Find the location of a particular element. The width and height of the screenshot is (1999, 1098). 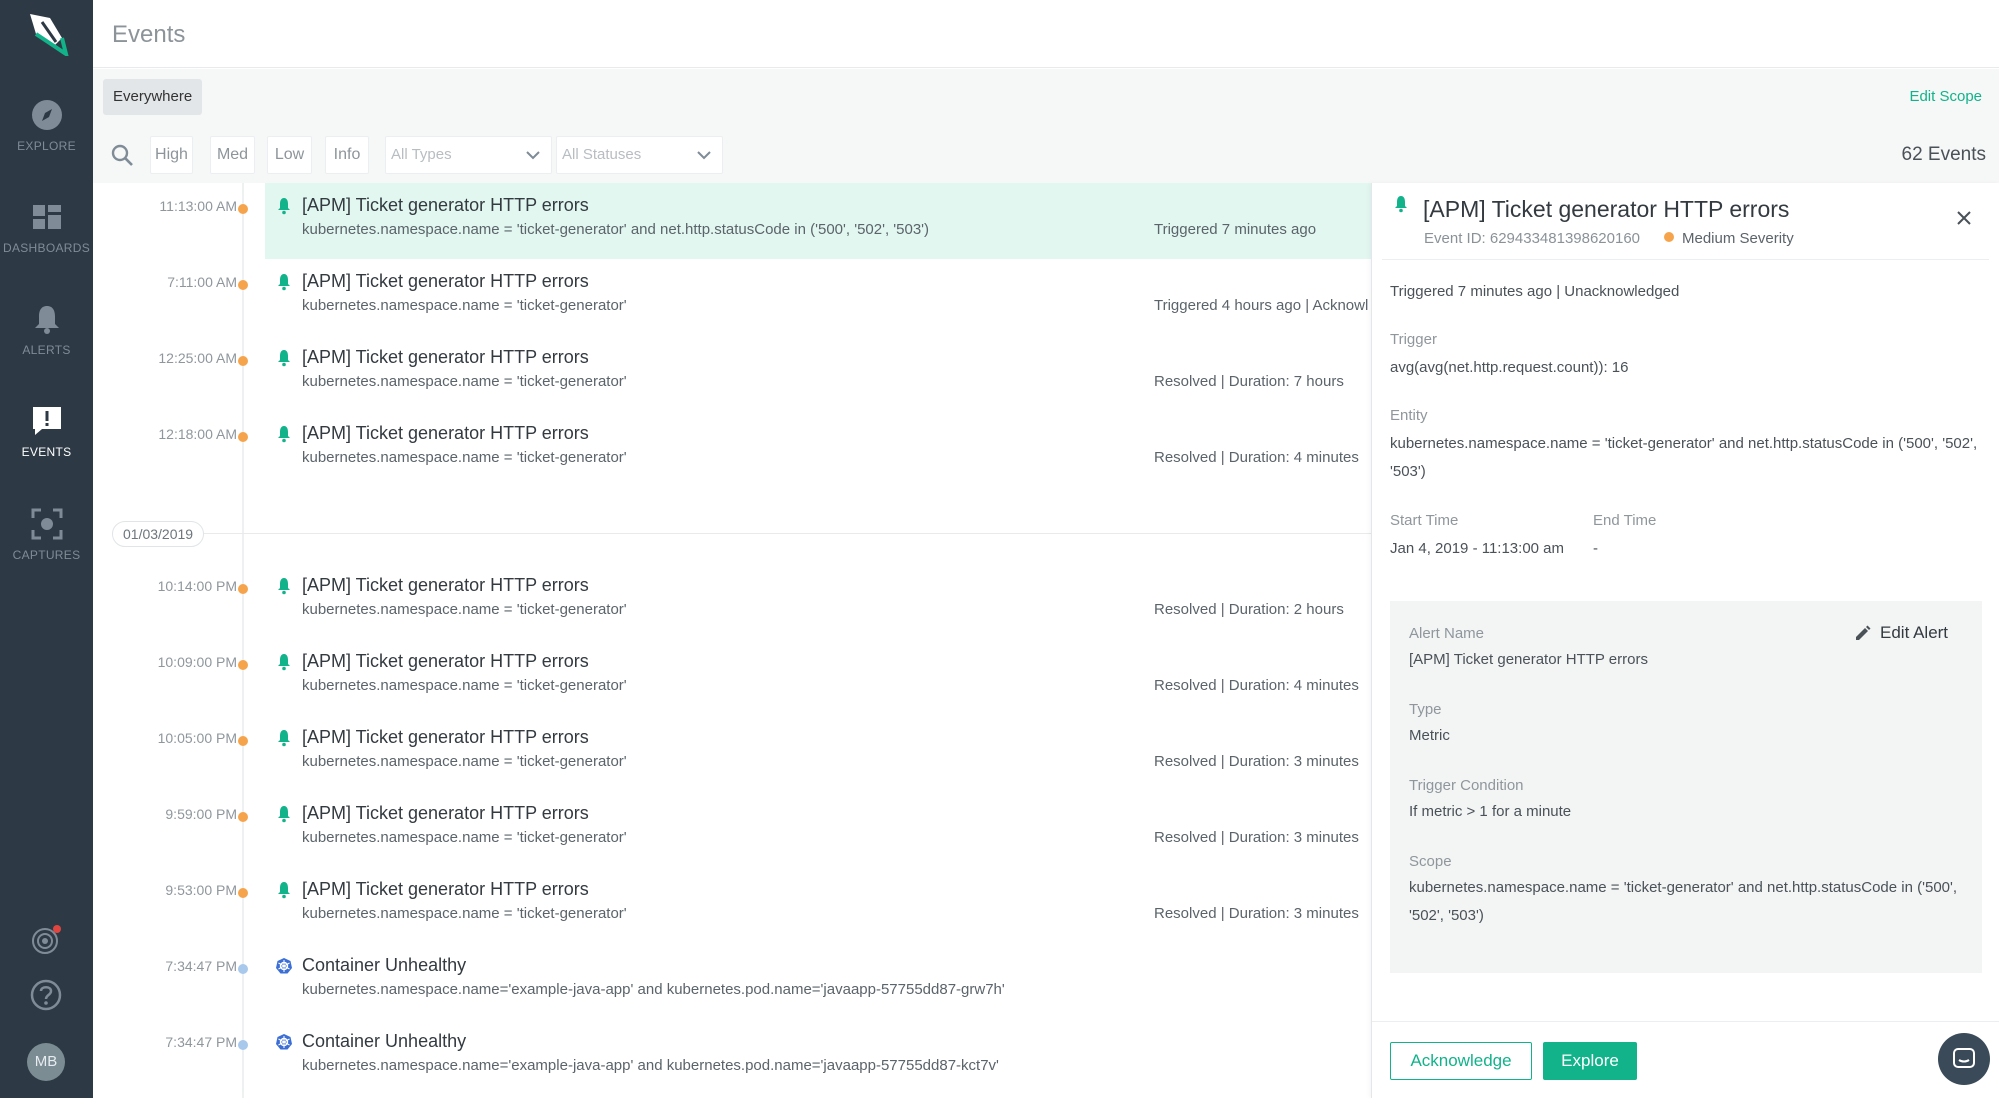

nav-events: EVENTS is located at coordinates (46, 444).